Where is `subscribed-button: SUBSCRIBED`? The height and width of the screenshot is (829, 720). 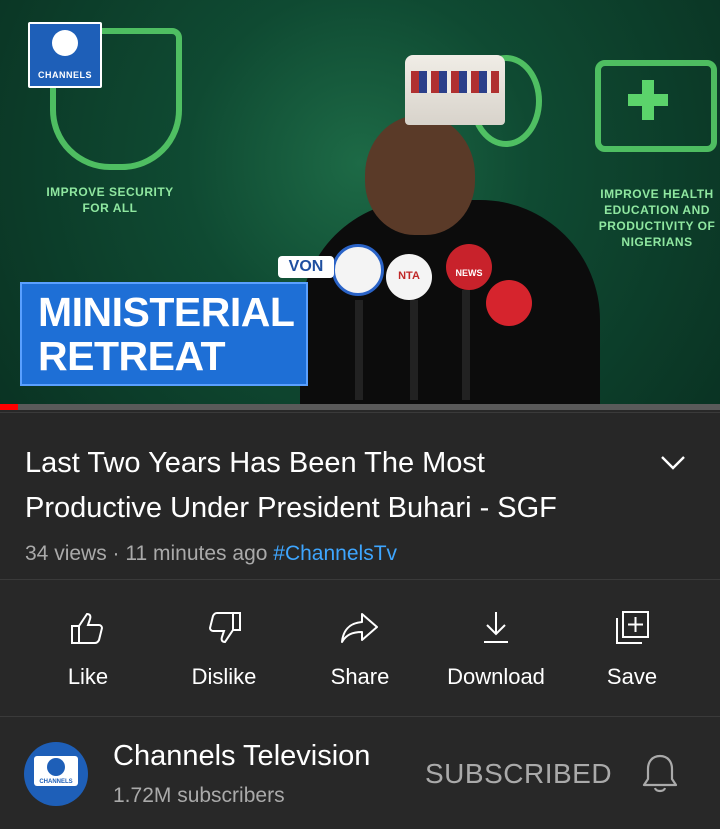
subscribed-button: SUBSCRIBED is located at coordinates (518, 774).